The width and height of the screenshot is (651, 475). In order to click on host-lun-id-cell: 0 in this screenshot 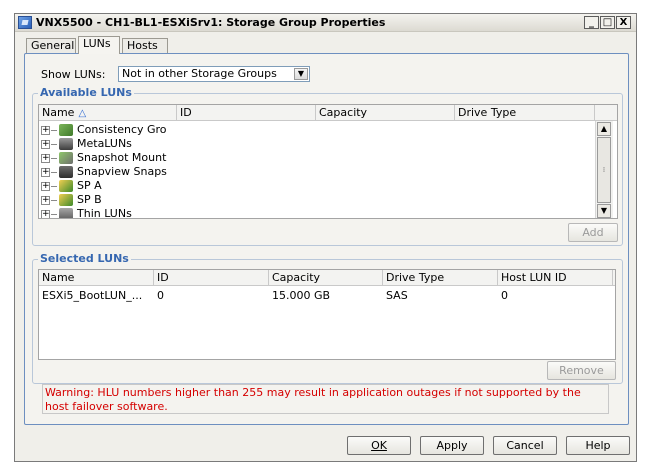, I will do `click(504, 296)`.